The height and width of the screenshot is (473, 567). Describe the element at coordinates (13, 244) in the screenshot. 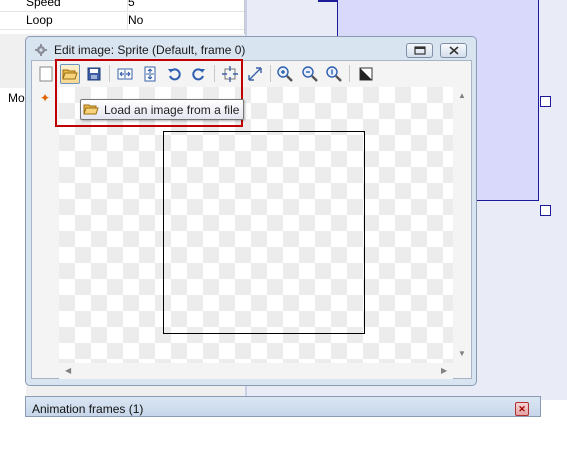

I see `left-panel` at that location.